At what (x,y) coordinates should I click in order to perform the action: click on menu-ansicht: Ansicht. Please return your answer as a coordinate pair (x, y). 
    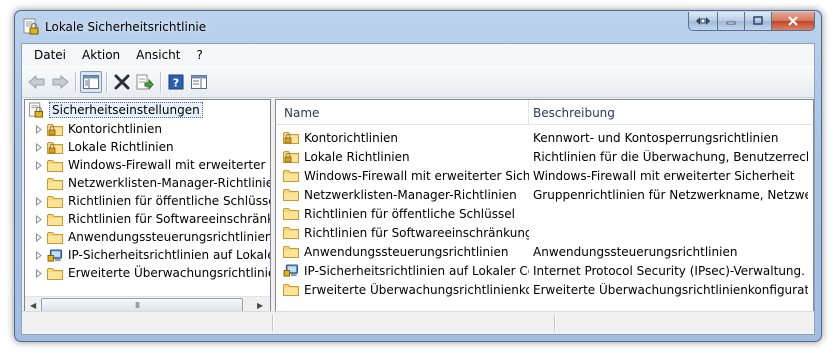
    Looking at the image, I should click on (158, 55).